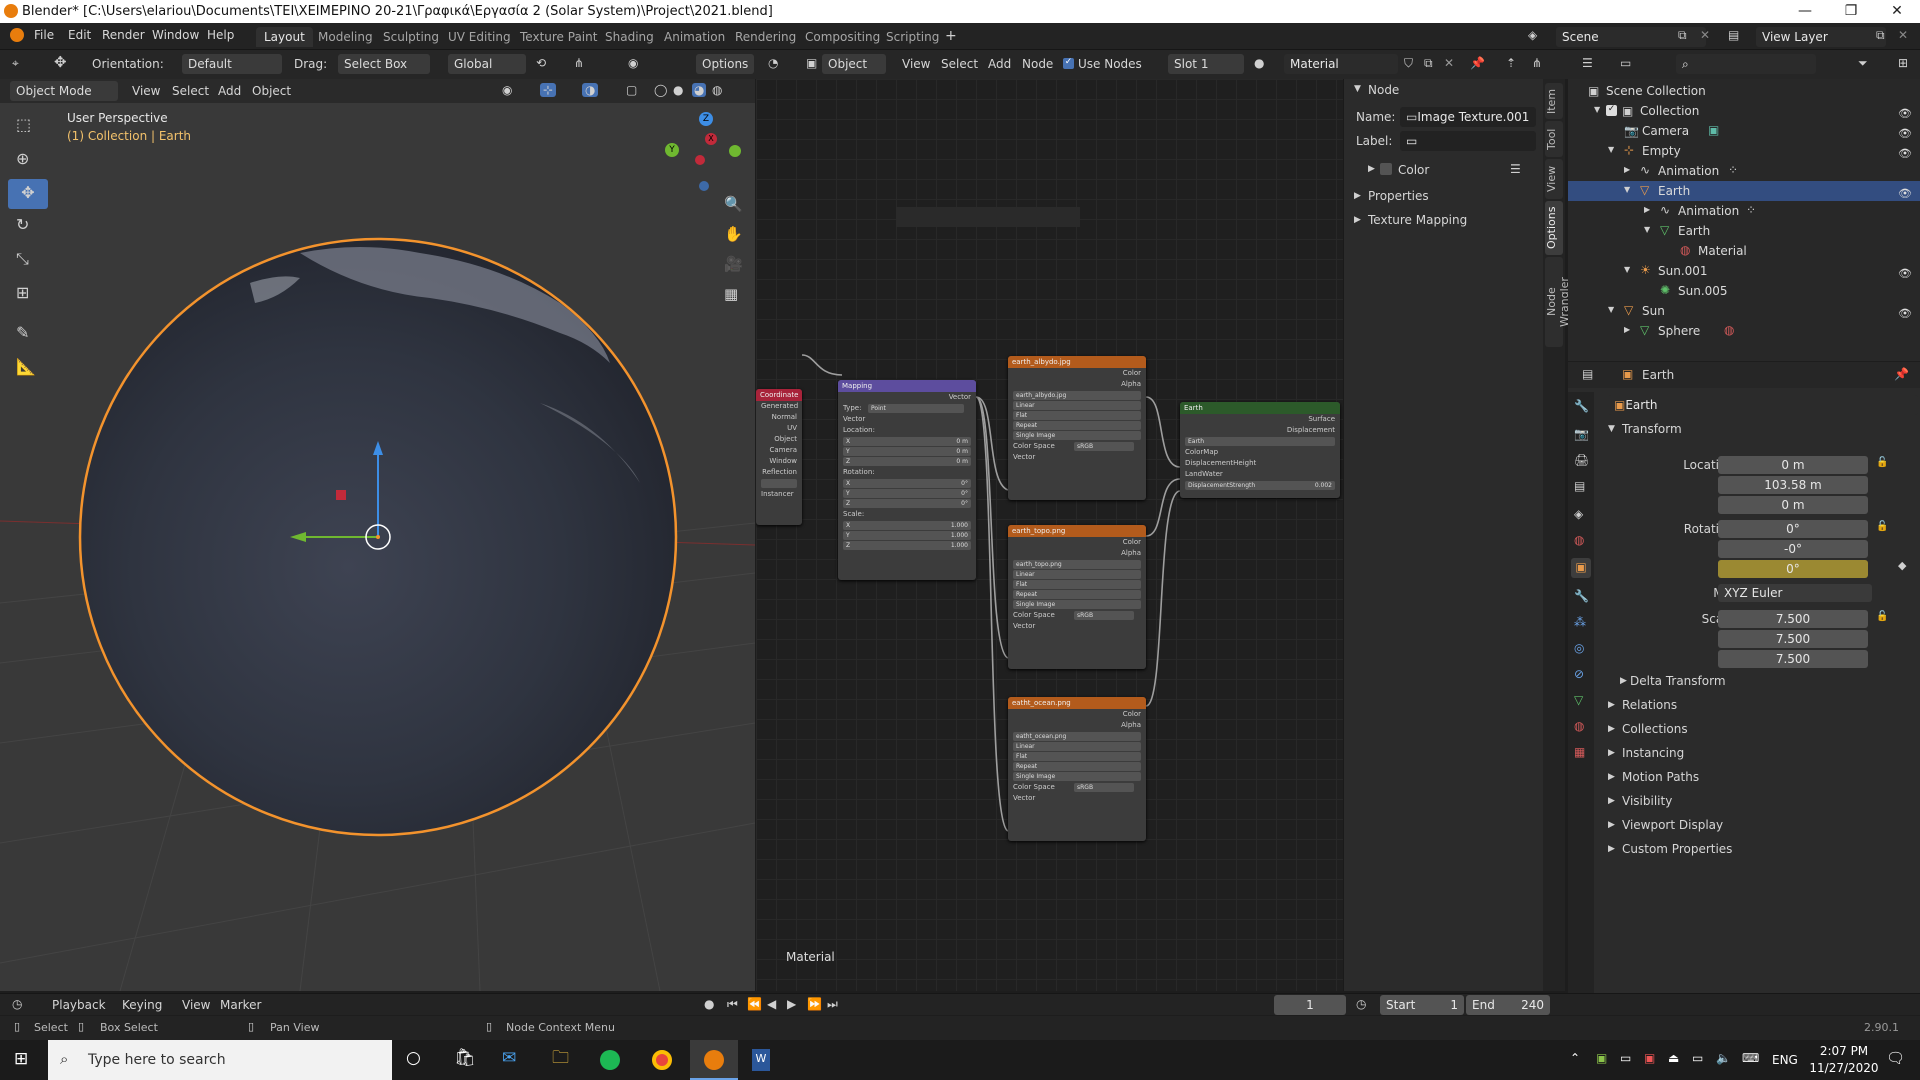 Image resolution: width=1920 pixels, height=1080 pixels. Describe the element at coordinates (1627, 170) in the screenshot. I see `expand-icon: ▶` at that location.